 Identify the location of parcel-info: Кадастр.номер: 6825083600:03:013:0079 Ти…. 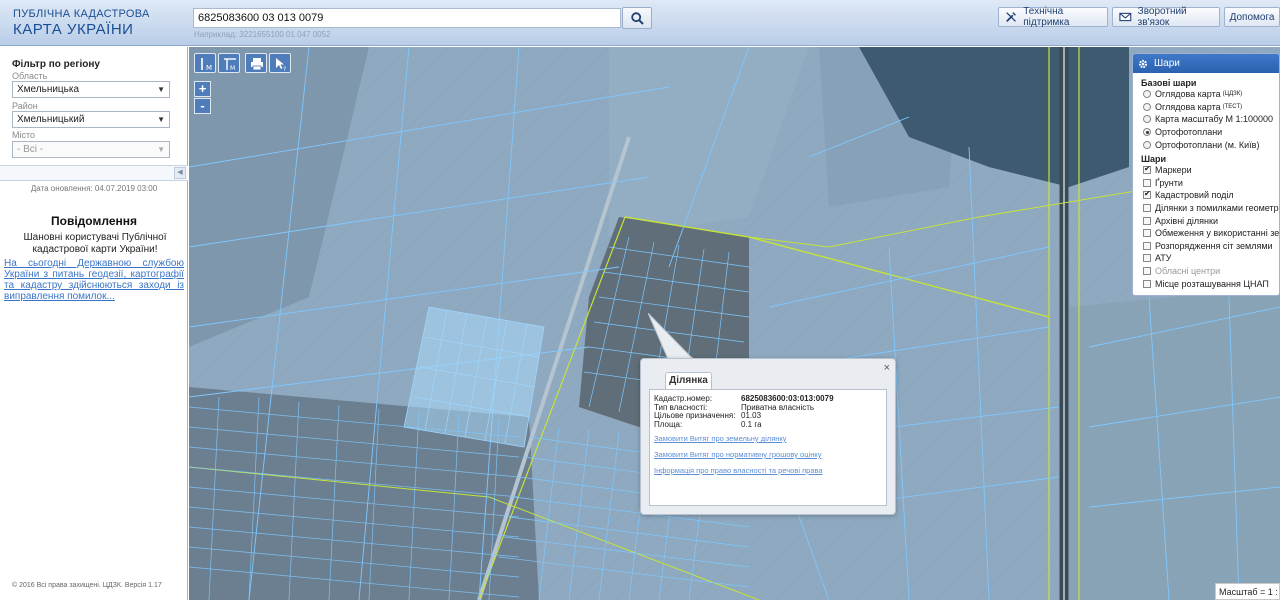
(768, 447).